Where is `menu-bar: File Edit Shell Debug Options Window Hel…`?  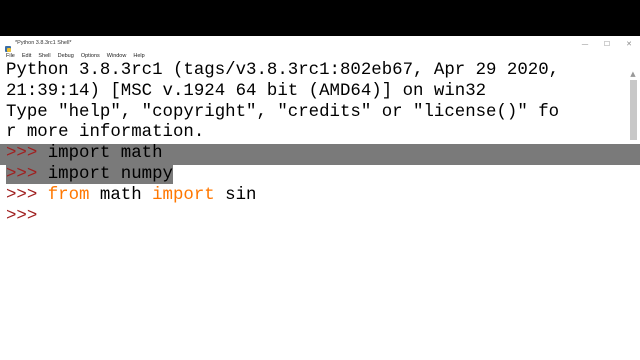 menu-bar: File Edit Shell Debug Options Window Hel… is located at coordinates (320, 56).